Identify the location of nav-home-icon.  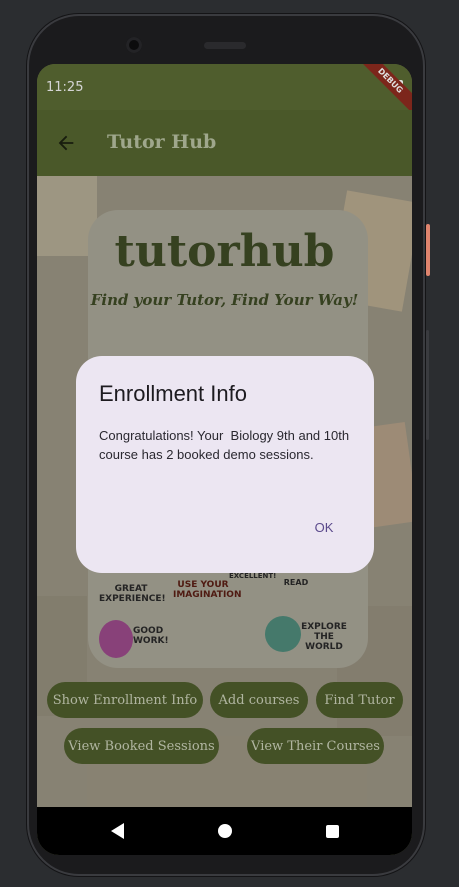
(225, 831).